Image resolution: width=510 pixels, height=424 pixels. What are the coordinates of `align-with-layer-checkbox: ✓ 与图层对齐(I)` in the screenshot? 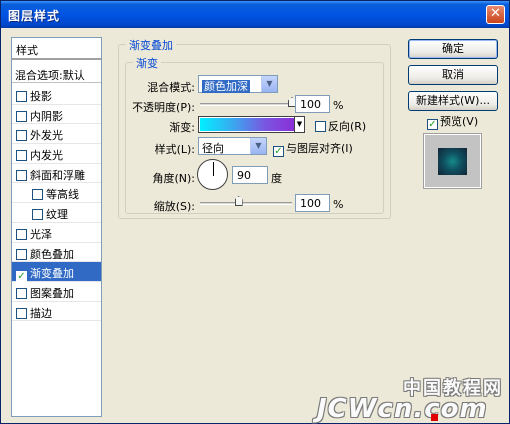 It's located at (313, 148).